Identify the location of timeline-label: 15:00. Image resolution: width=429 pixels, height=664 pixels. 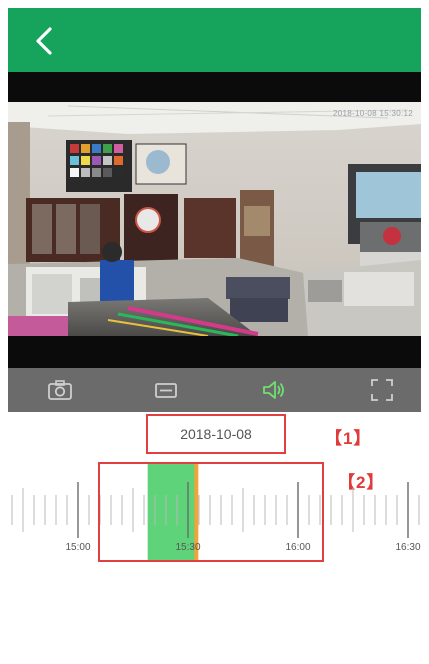
(78, 547).